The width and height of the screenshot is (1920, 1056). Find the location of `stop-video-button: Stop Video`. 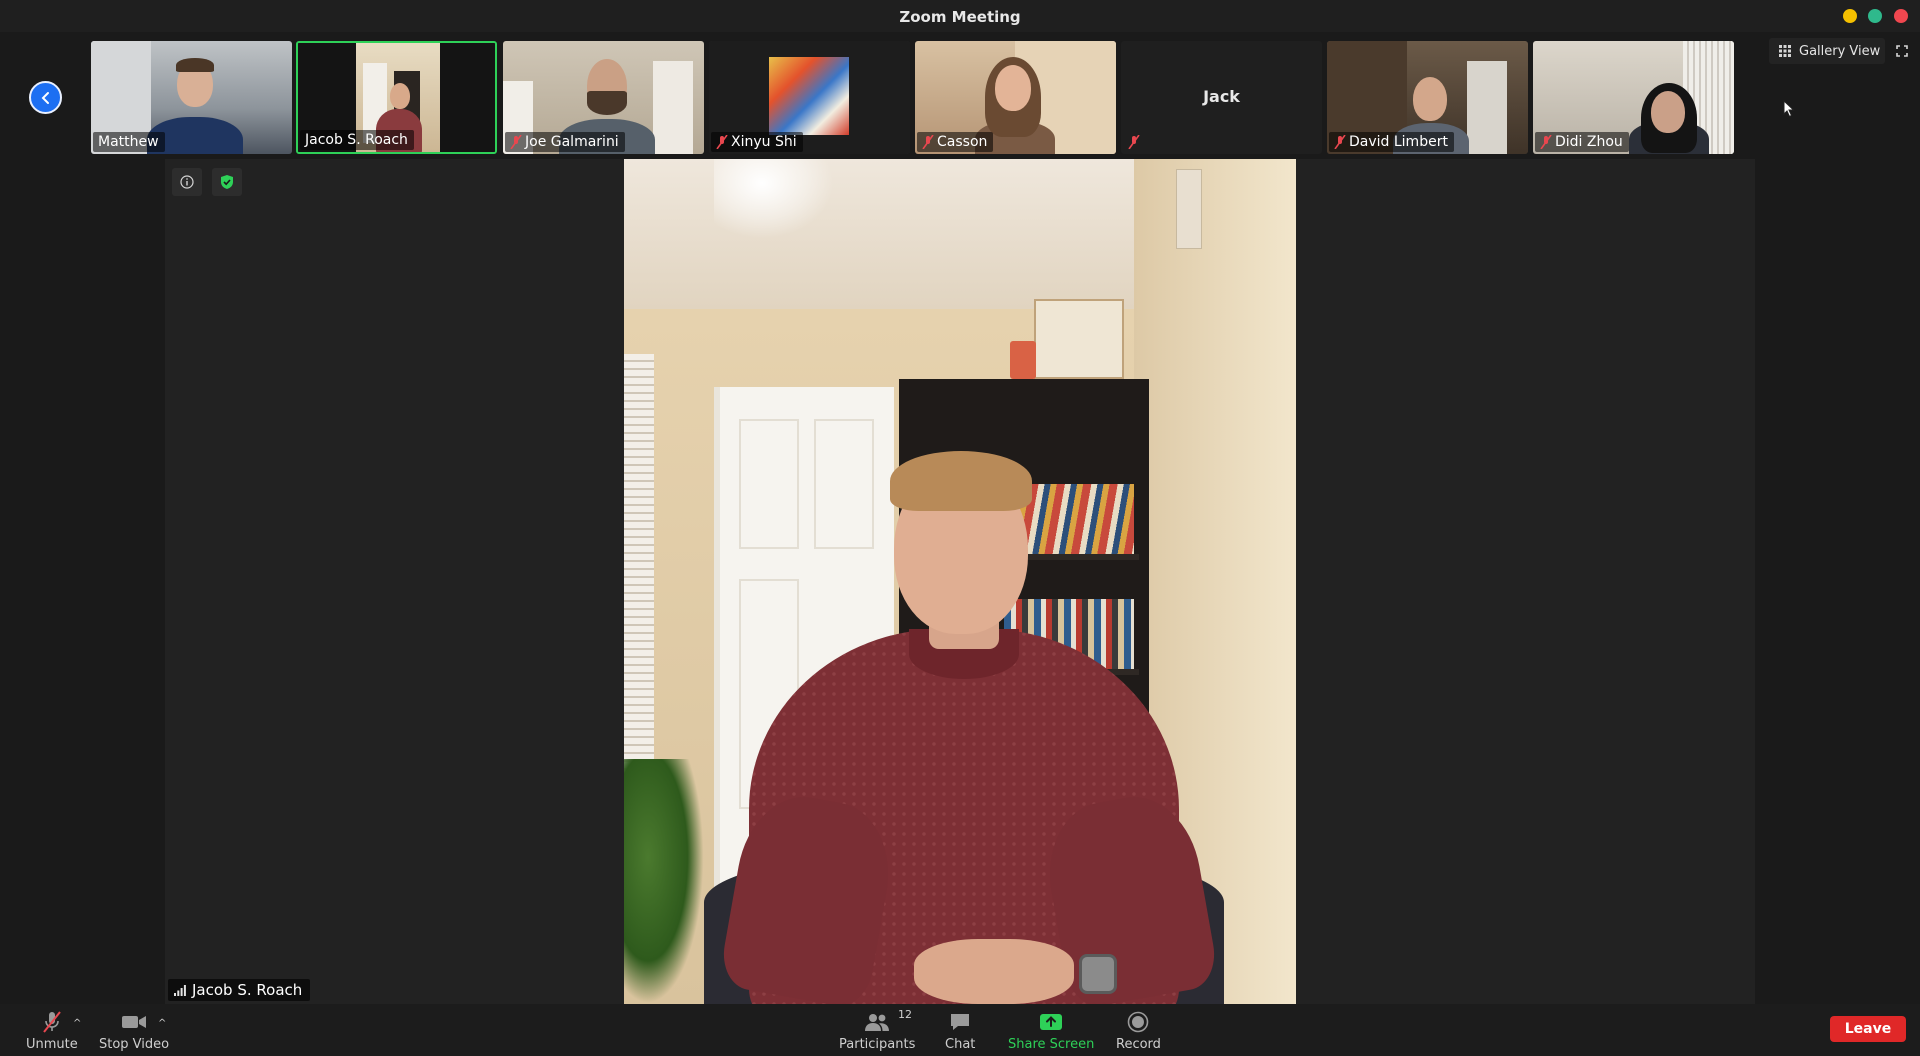

stop-video-button: Stop Video is located at coordinates (134, 1031).